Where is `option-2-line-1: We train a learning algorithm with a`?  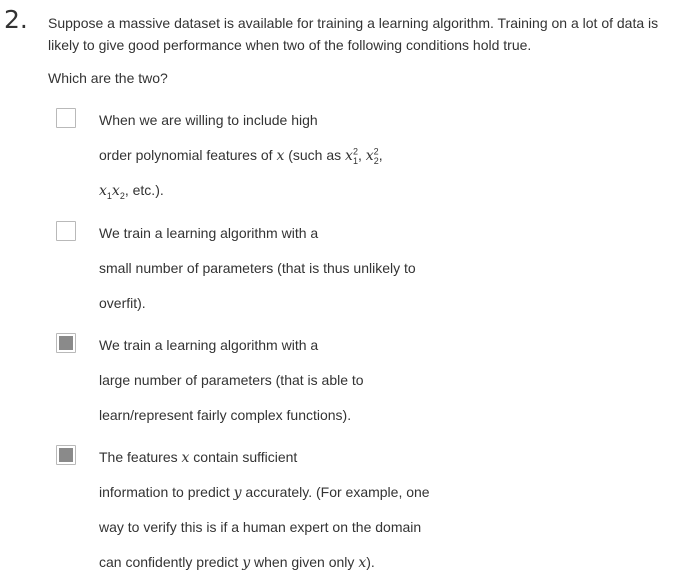
option-2-line-1: We train a learning algorithm with a is located at coordinates (209, 233).